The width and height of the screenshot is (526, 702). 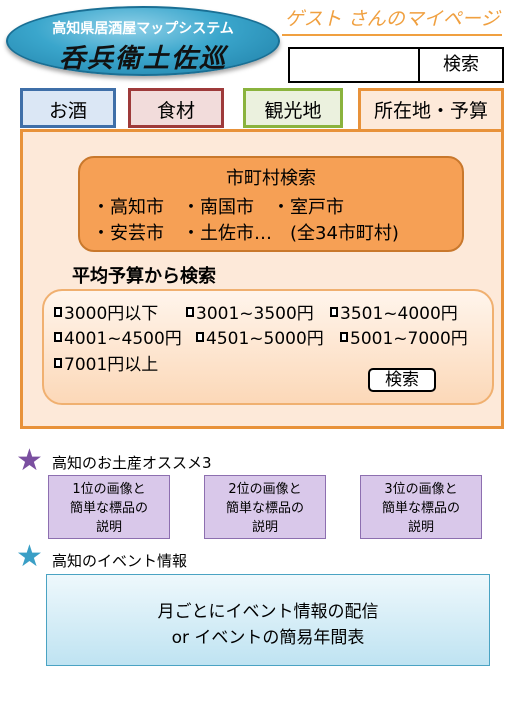 What do you see at coordinates (268, 612) in the screenshot?
I see `event-text: 月ごとにイベント情報の配信` at bounding box center [268, 612].